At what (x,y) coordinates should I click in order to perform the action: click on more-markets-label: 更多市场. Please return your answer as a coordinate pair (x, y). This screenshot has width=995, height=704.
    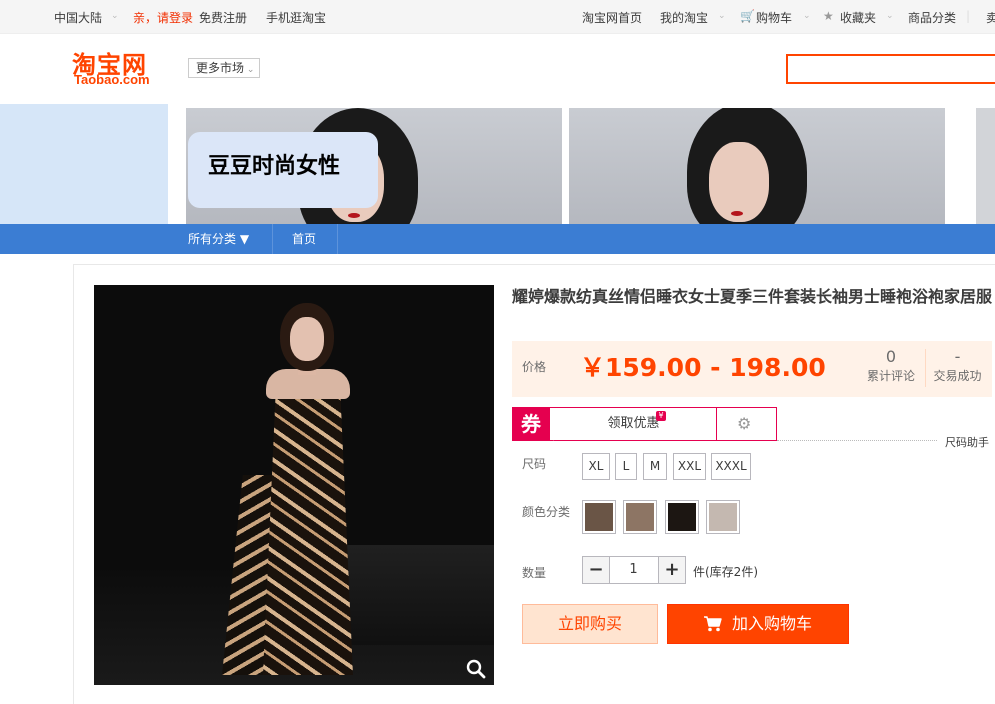
    Looking at the image, I should click on (220, 68).